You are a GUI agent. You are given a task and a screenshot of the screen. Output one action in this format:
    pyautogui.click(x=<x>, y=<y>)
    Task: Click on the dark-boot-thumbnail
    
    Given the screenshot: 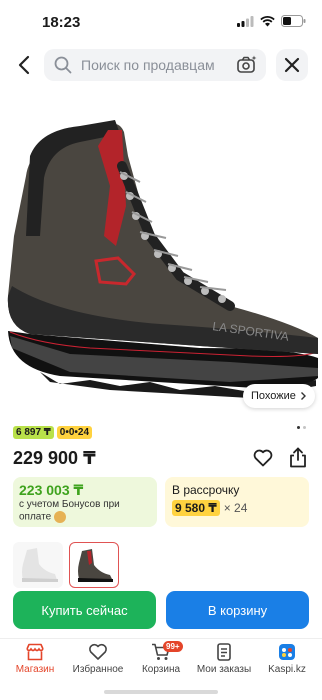 What is the action you would take?
    pyautogui.click(x=95, y=565)
    